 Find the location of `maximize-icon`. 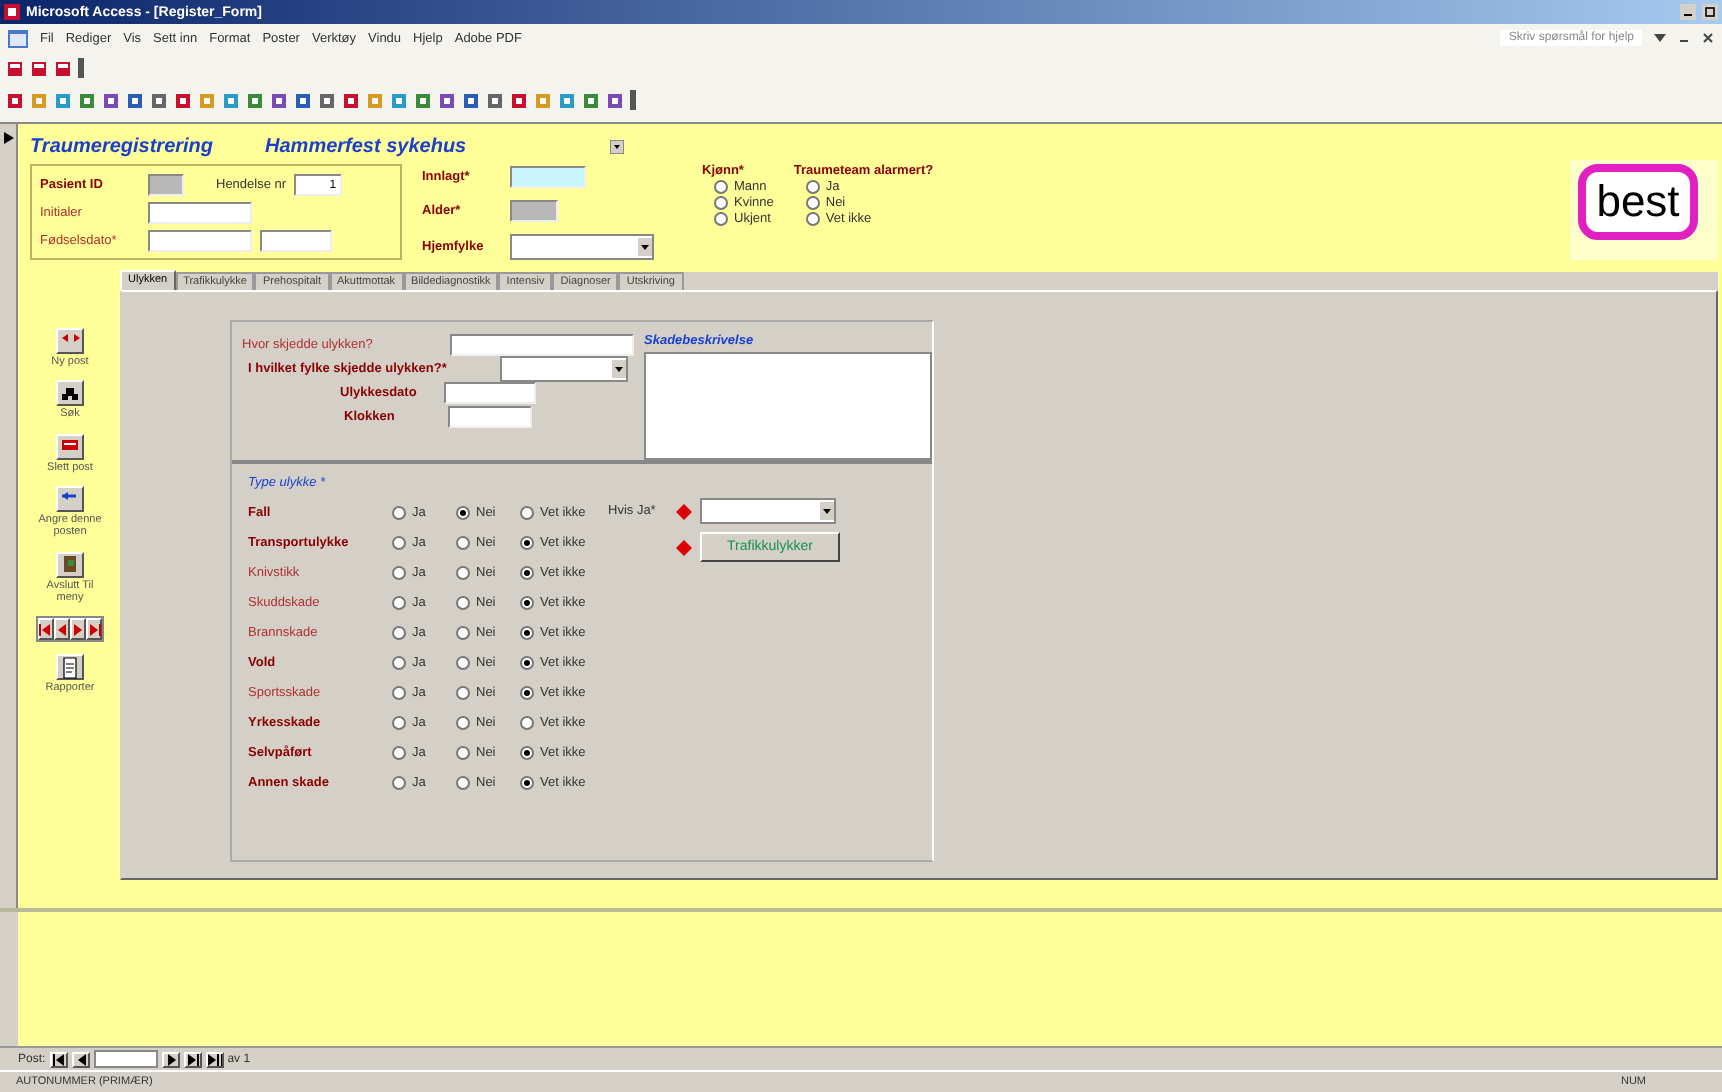

maximize-icon is located at coordinates (1710, 12).